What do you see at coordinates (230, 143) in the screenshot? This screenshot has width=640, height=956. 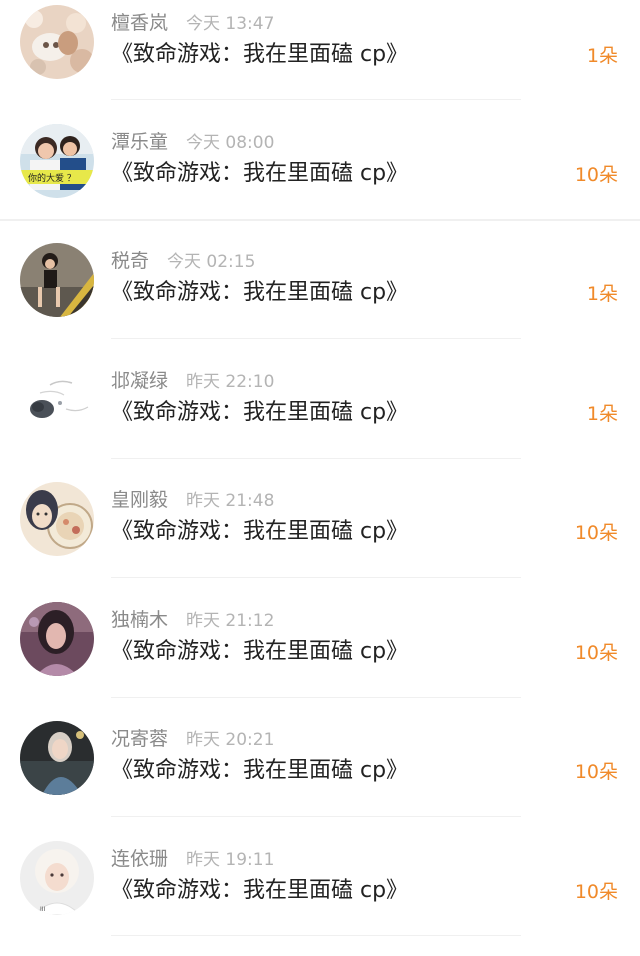 I see `timestamp: 今天 08:00` at bounding box center [230, 143].